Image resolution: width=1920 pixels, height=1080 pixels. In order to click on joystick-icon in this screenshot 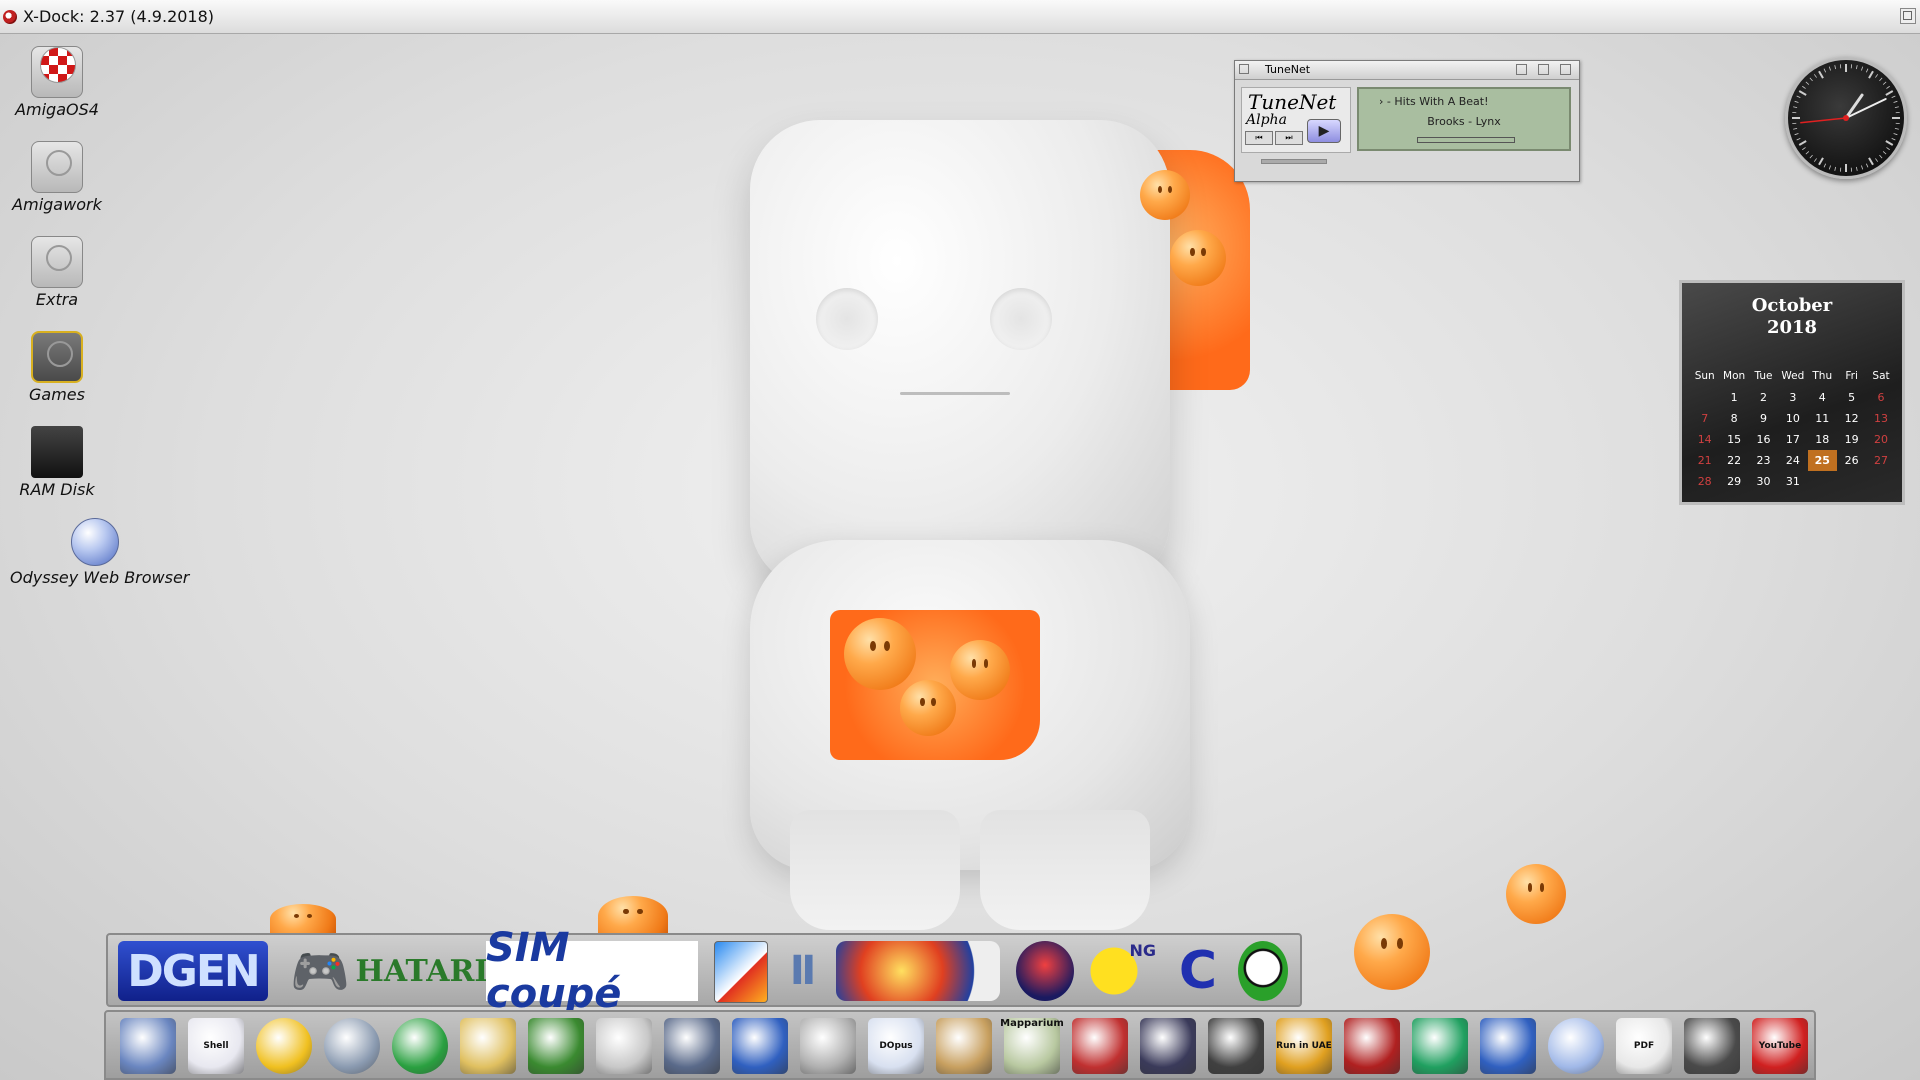, I will do `click(1236, 1046)`.